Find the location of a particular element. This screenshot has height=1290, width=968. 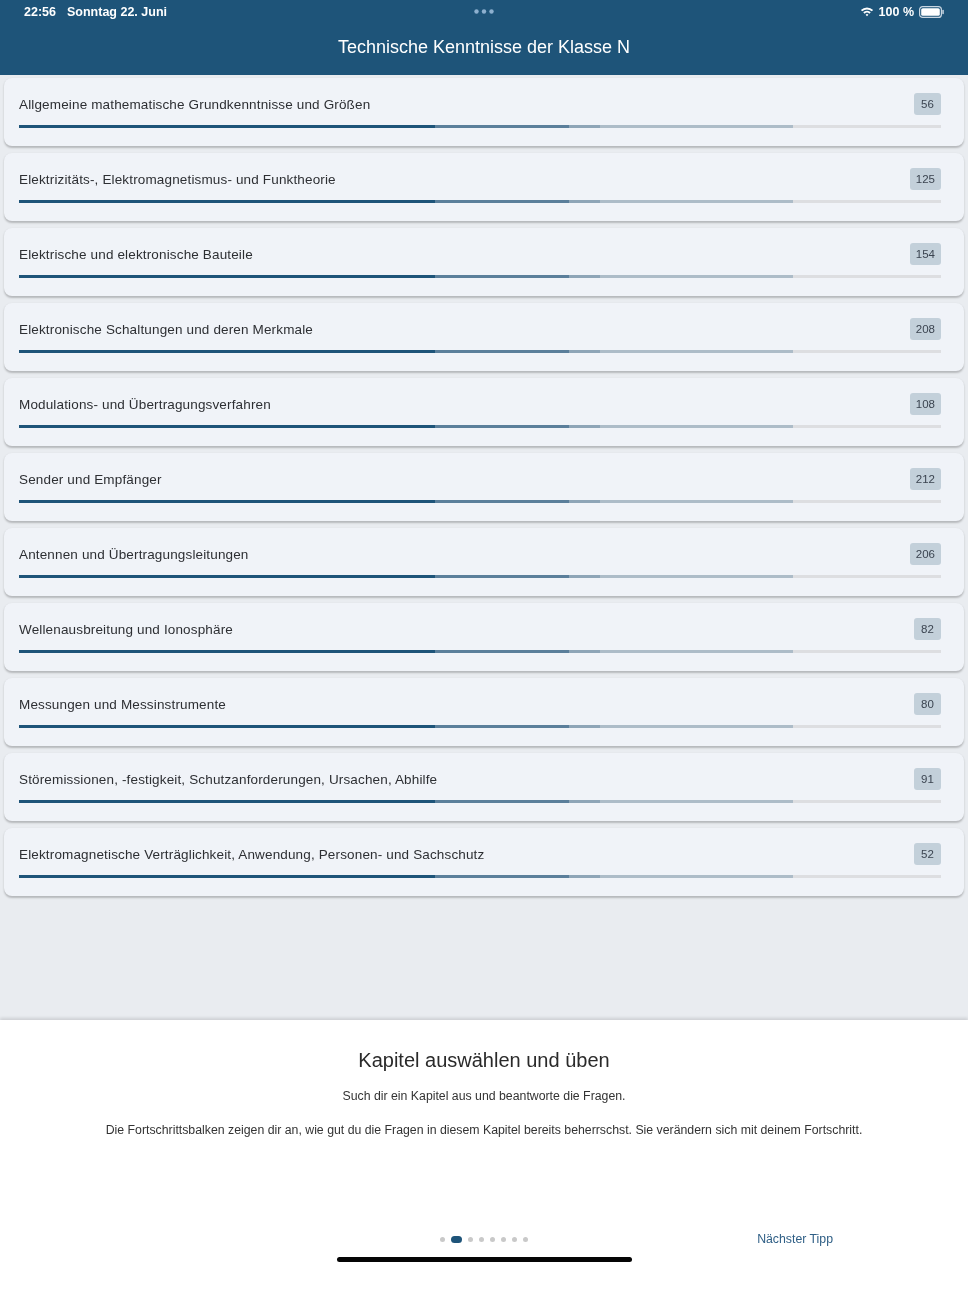

question-count-badge: 108 is located at coordinates (925, 404).